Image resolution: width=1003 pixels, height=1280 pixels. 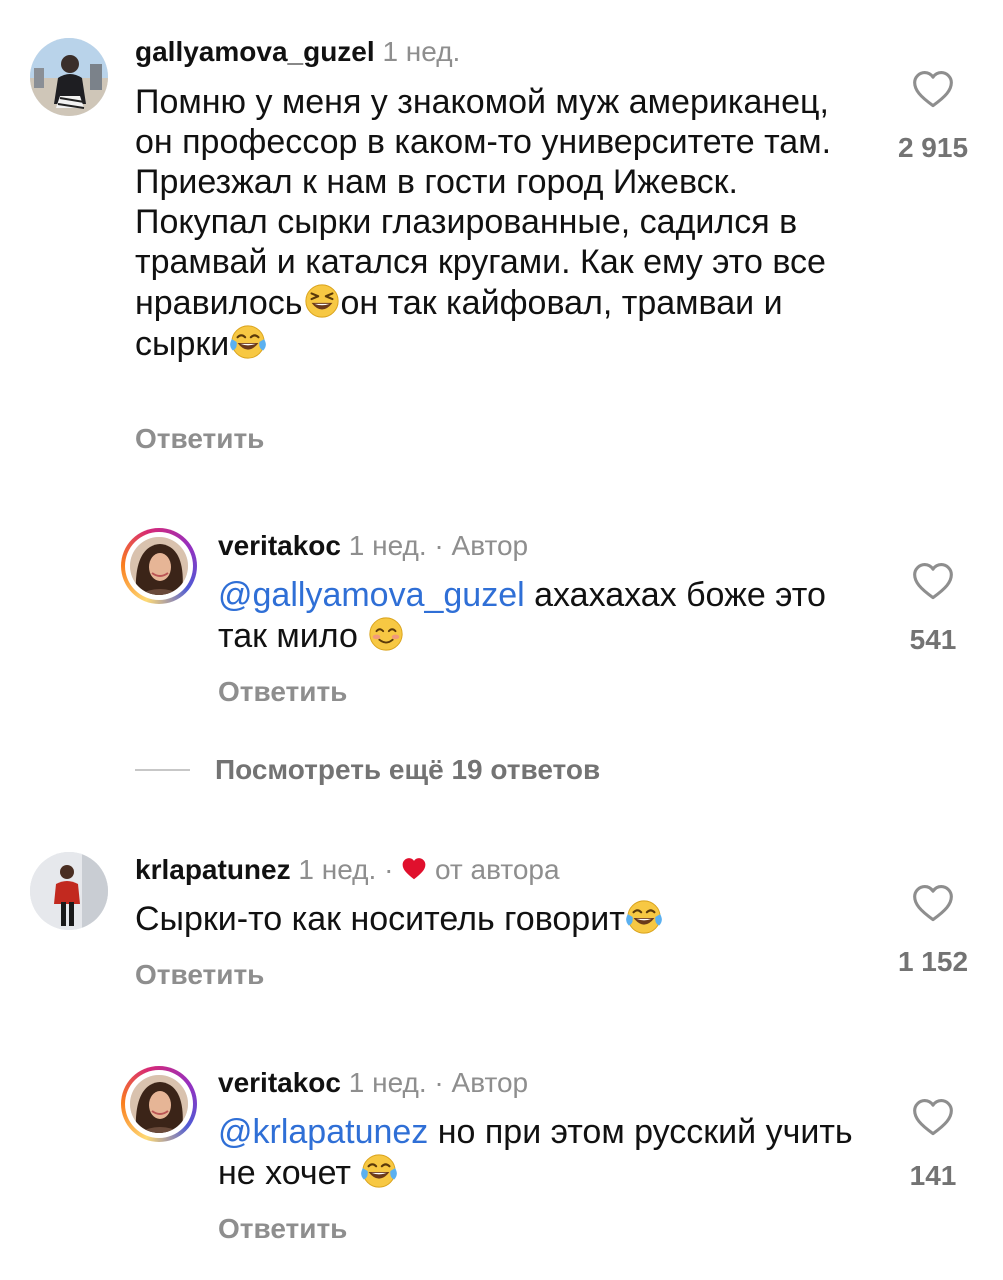 I want to click on like-control: 541, so click(x=933, y=608).